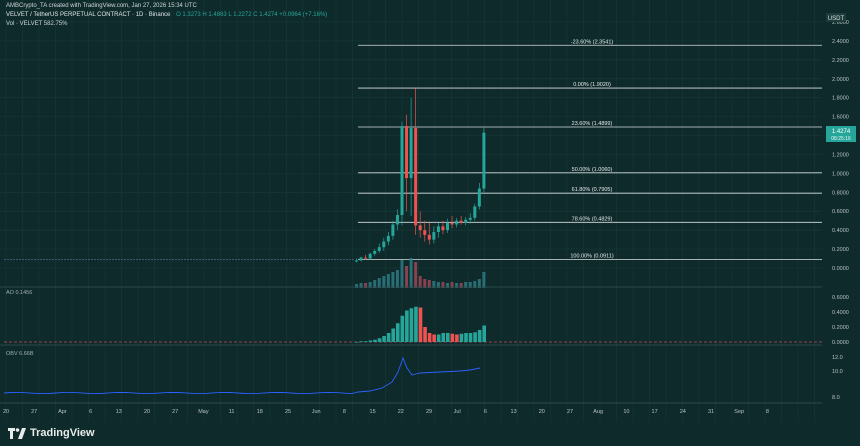  I want to click on fib-level-label: 78.60% (0.4829), so click(592, 219).